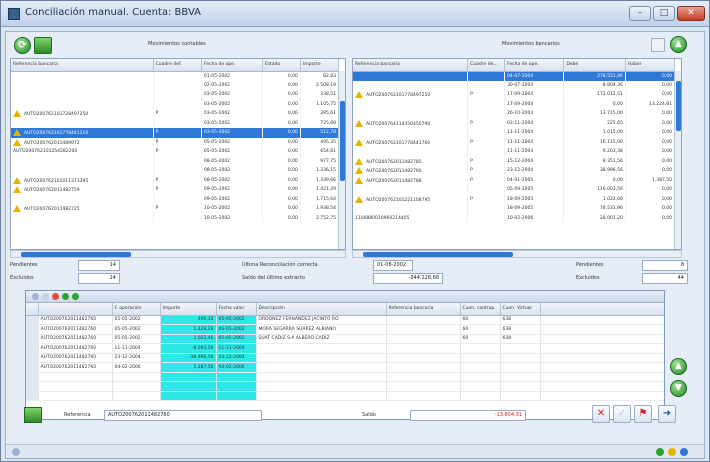 This screenshot has height=462, width=710. I want to click on cell-fop: 05-05-2002, so click(136, 320).